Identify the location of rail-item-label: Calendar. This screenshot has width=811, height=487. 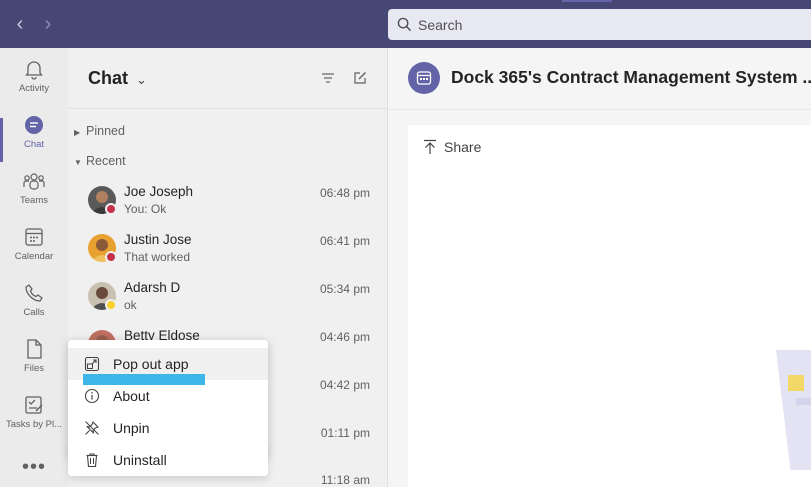
(34, 256).